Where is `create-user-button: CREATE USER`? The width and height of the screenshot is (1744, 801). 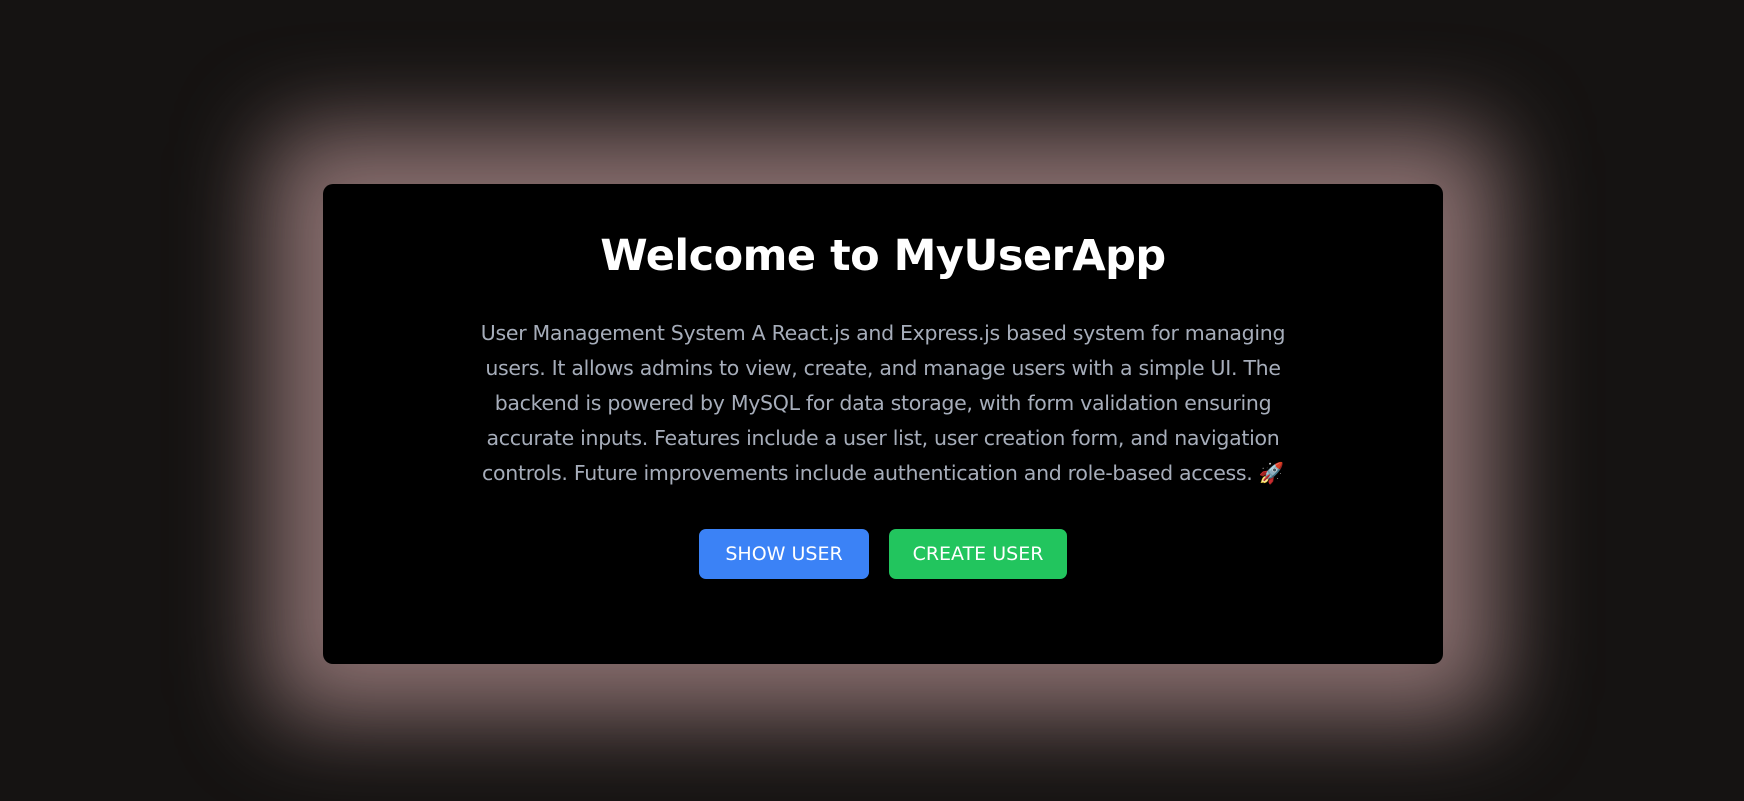 create-user-button: CREATE USER is located at coordinates (978, 554).